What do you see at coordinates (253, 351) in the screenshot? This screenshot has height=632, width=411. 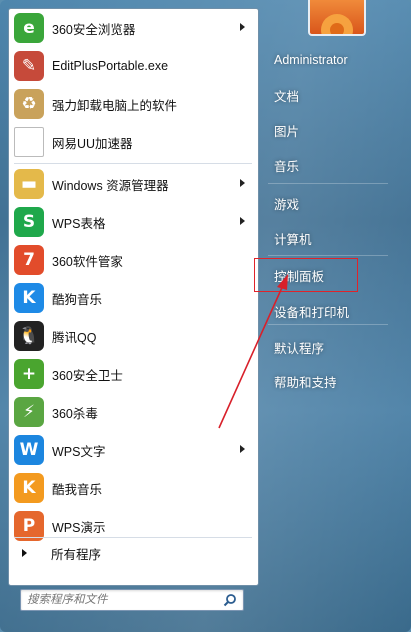 I see `pointer-arrow` at bounding box center [253, 351].